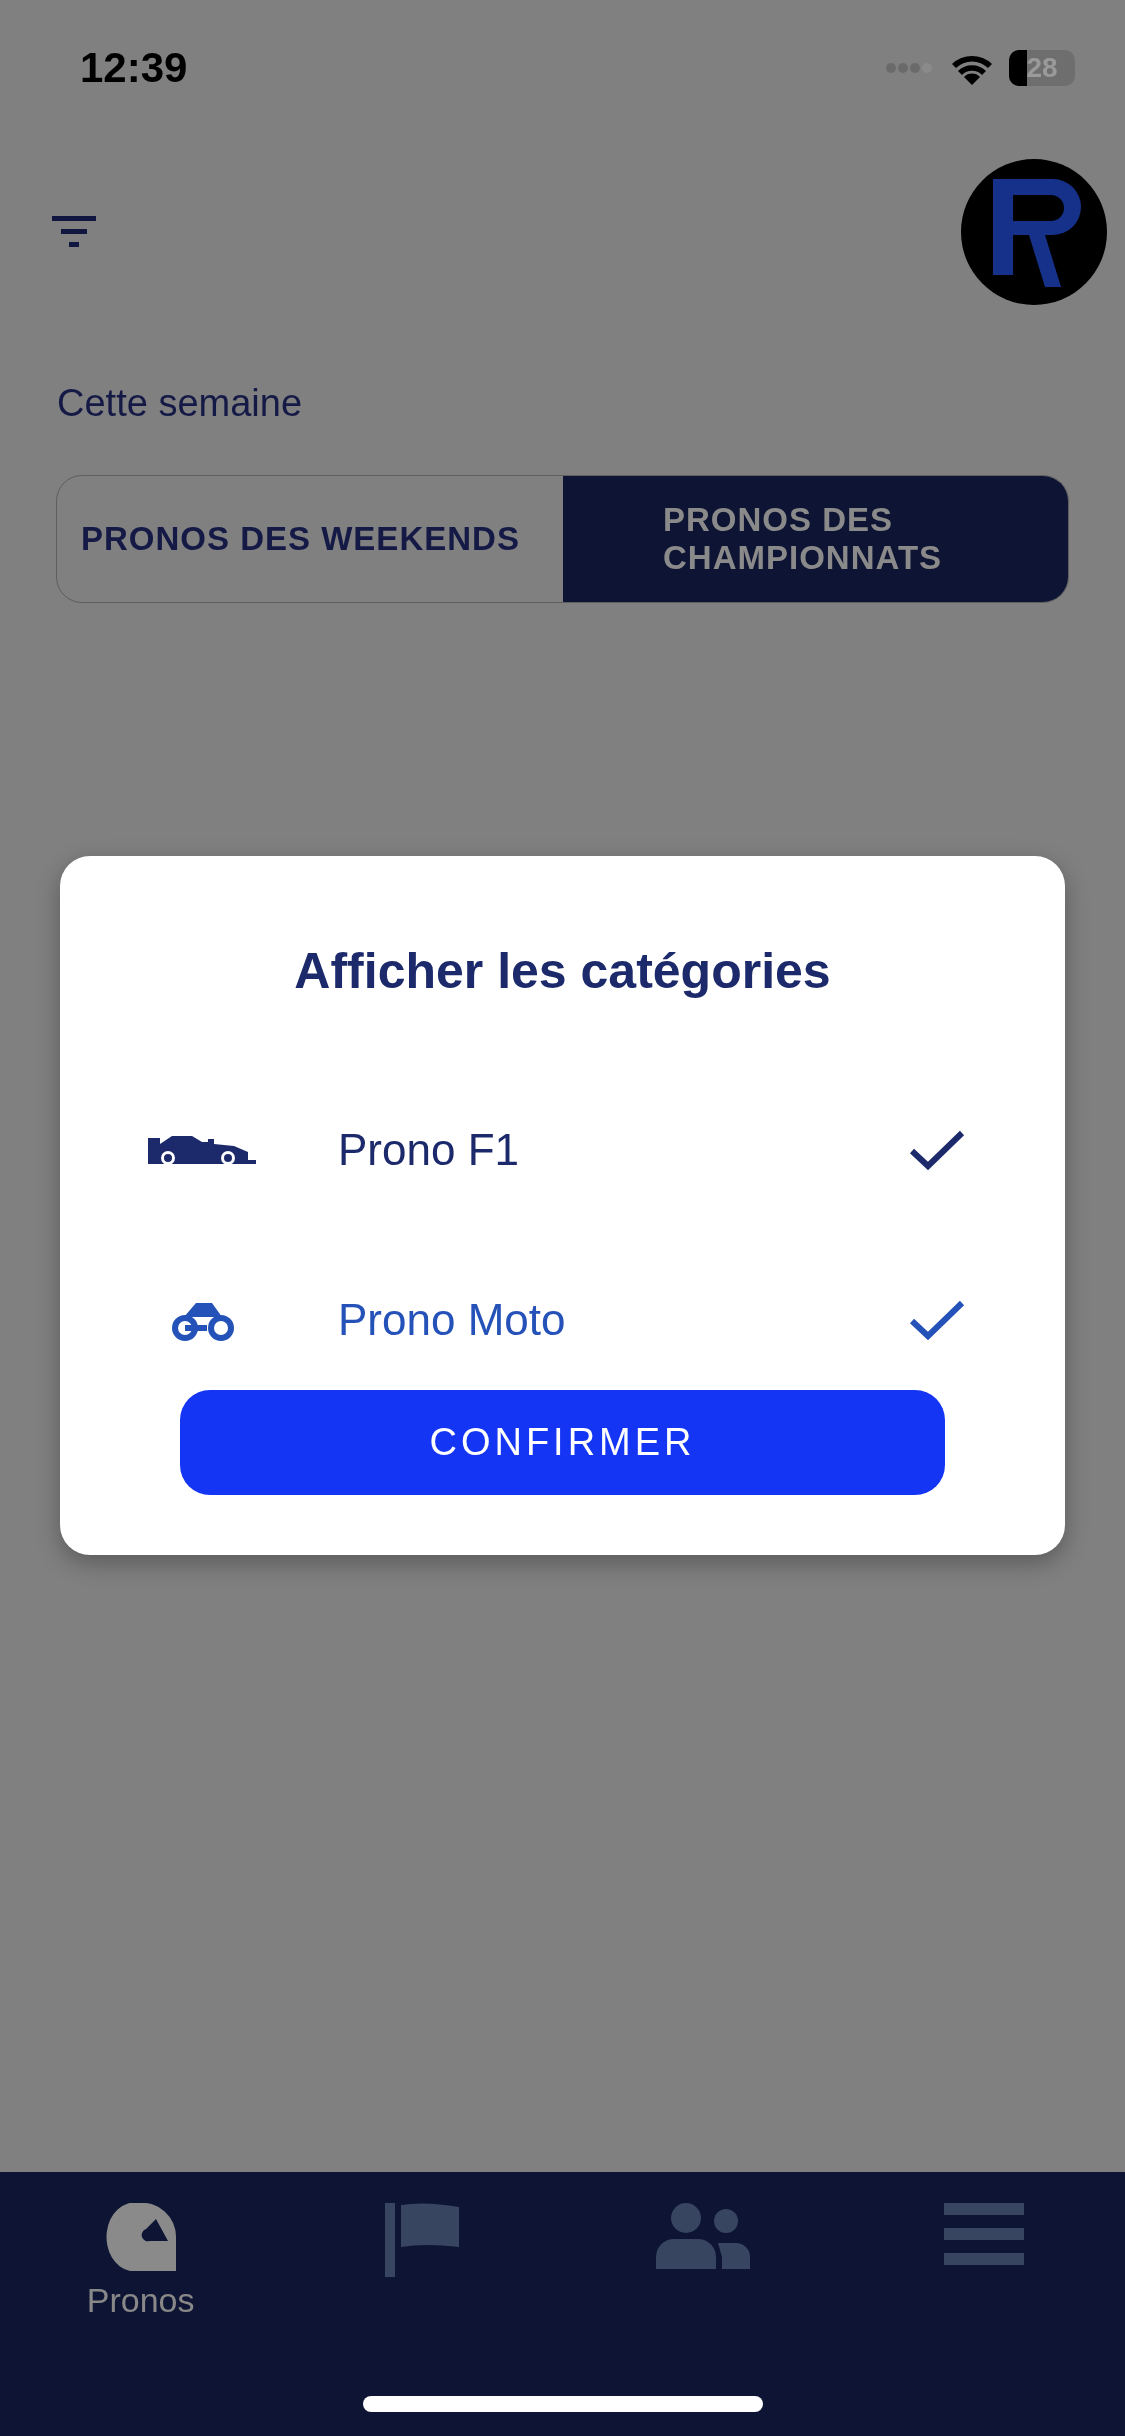 The height and width of the screenshot is (2436, 1125). Describe the element at coordinates (74, 232) in the screenshot. I see `filter-icon` at that location.